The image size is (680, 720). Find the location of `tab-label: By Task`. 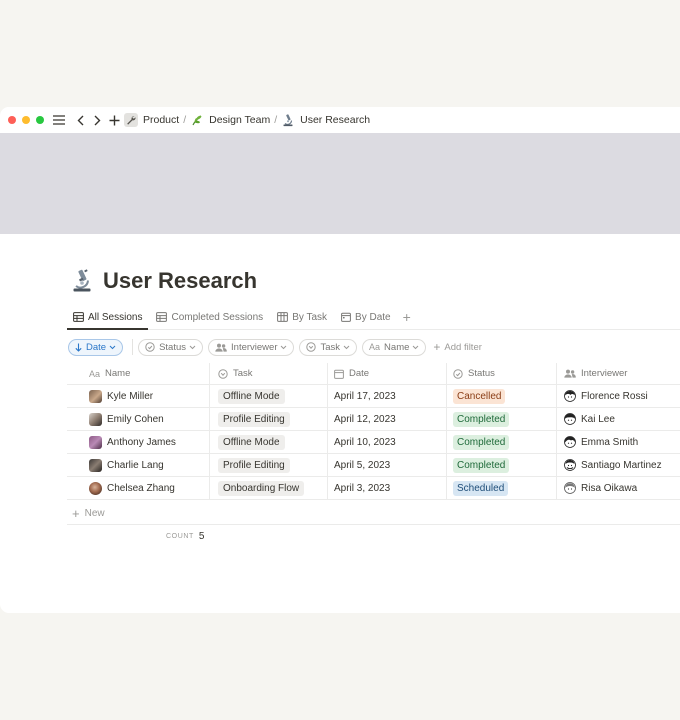

tab-label: By Task is located at coordinates (310, 317).